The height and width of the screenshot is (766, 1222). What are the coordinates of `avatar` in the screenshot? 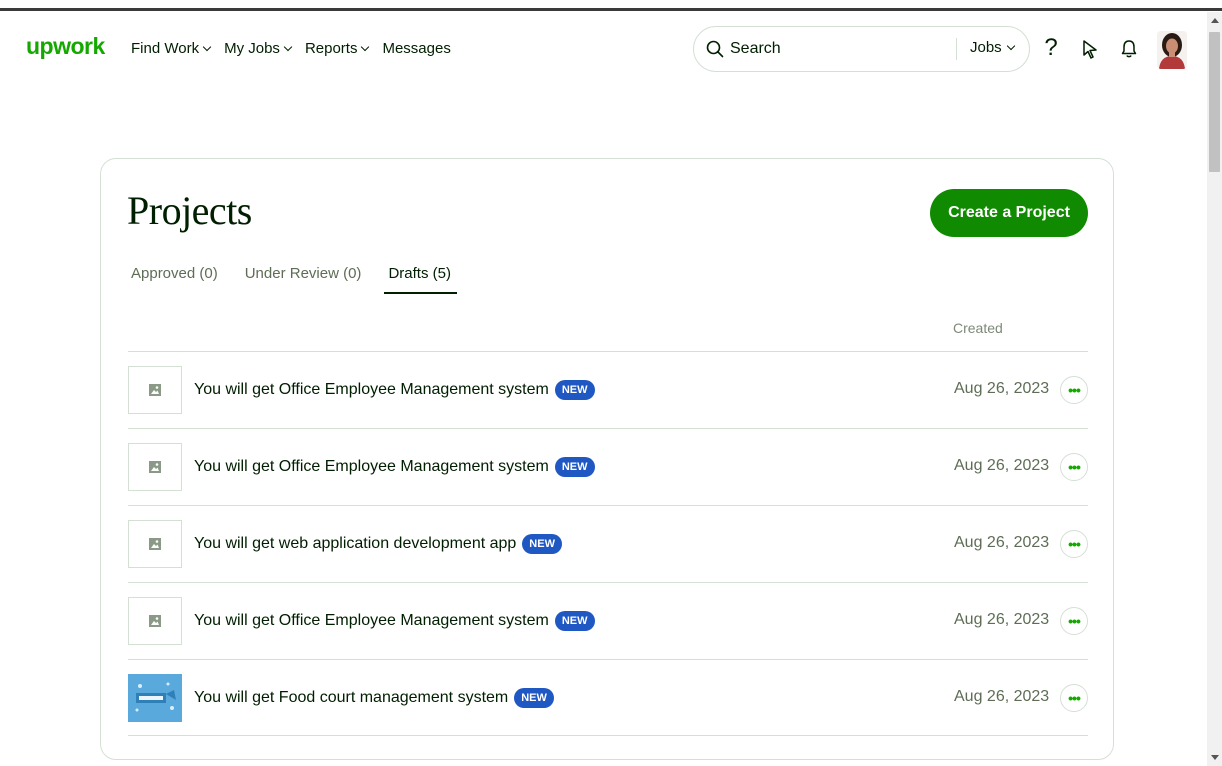 It's located at (1172, 50).